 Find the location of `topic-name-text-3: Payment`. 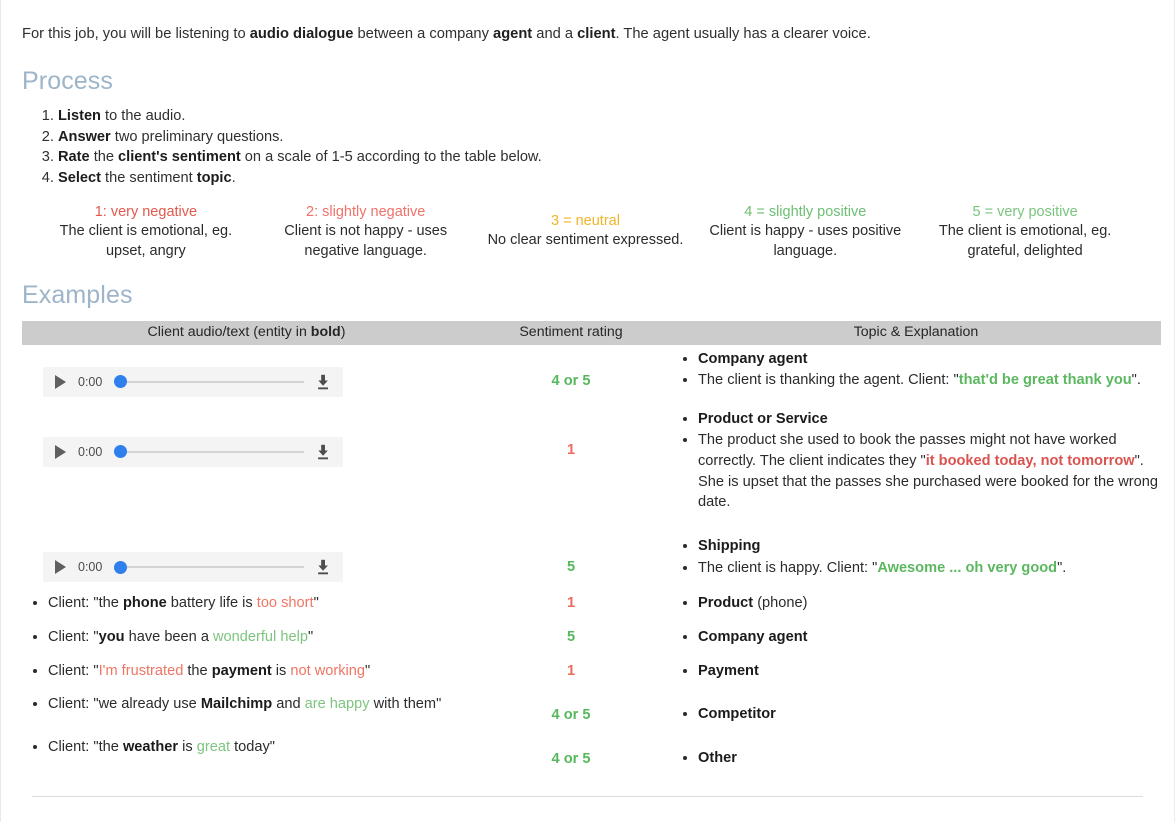

topic-name-text-3: Payment is located at coordinates (929, 671).